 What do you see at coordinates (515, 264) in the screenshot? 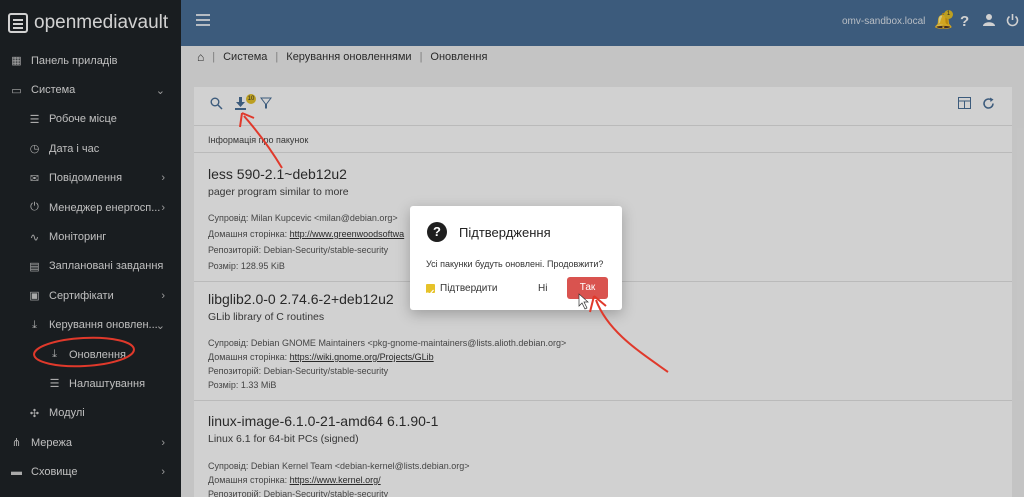
I see `dialog-message: Усі пакунки будуть оновлені. Продовжити?` at bounding box center [515, 264].